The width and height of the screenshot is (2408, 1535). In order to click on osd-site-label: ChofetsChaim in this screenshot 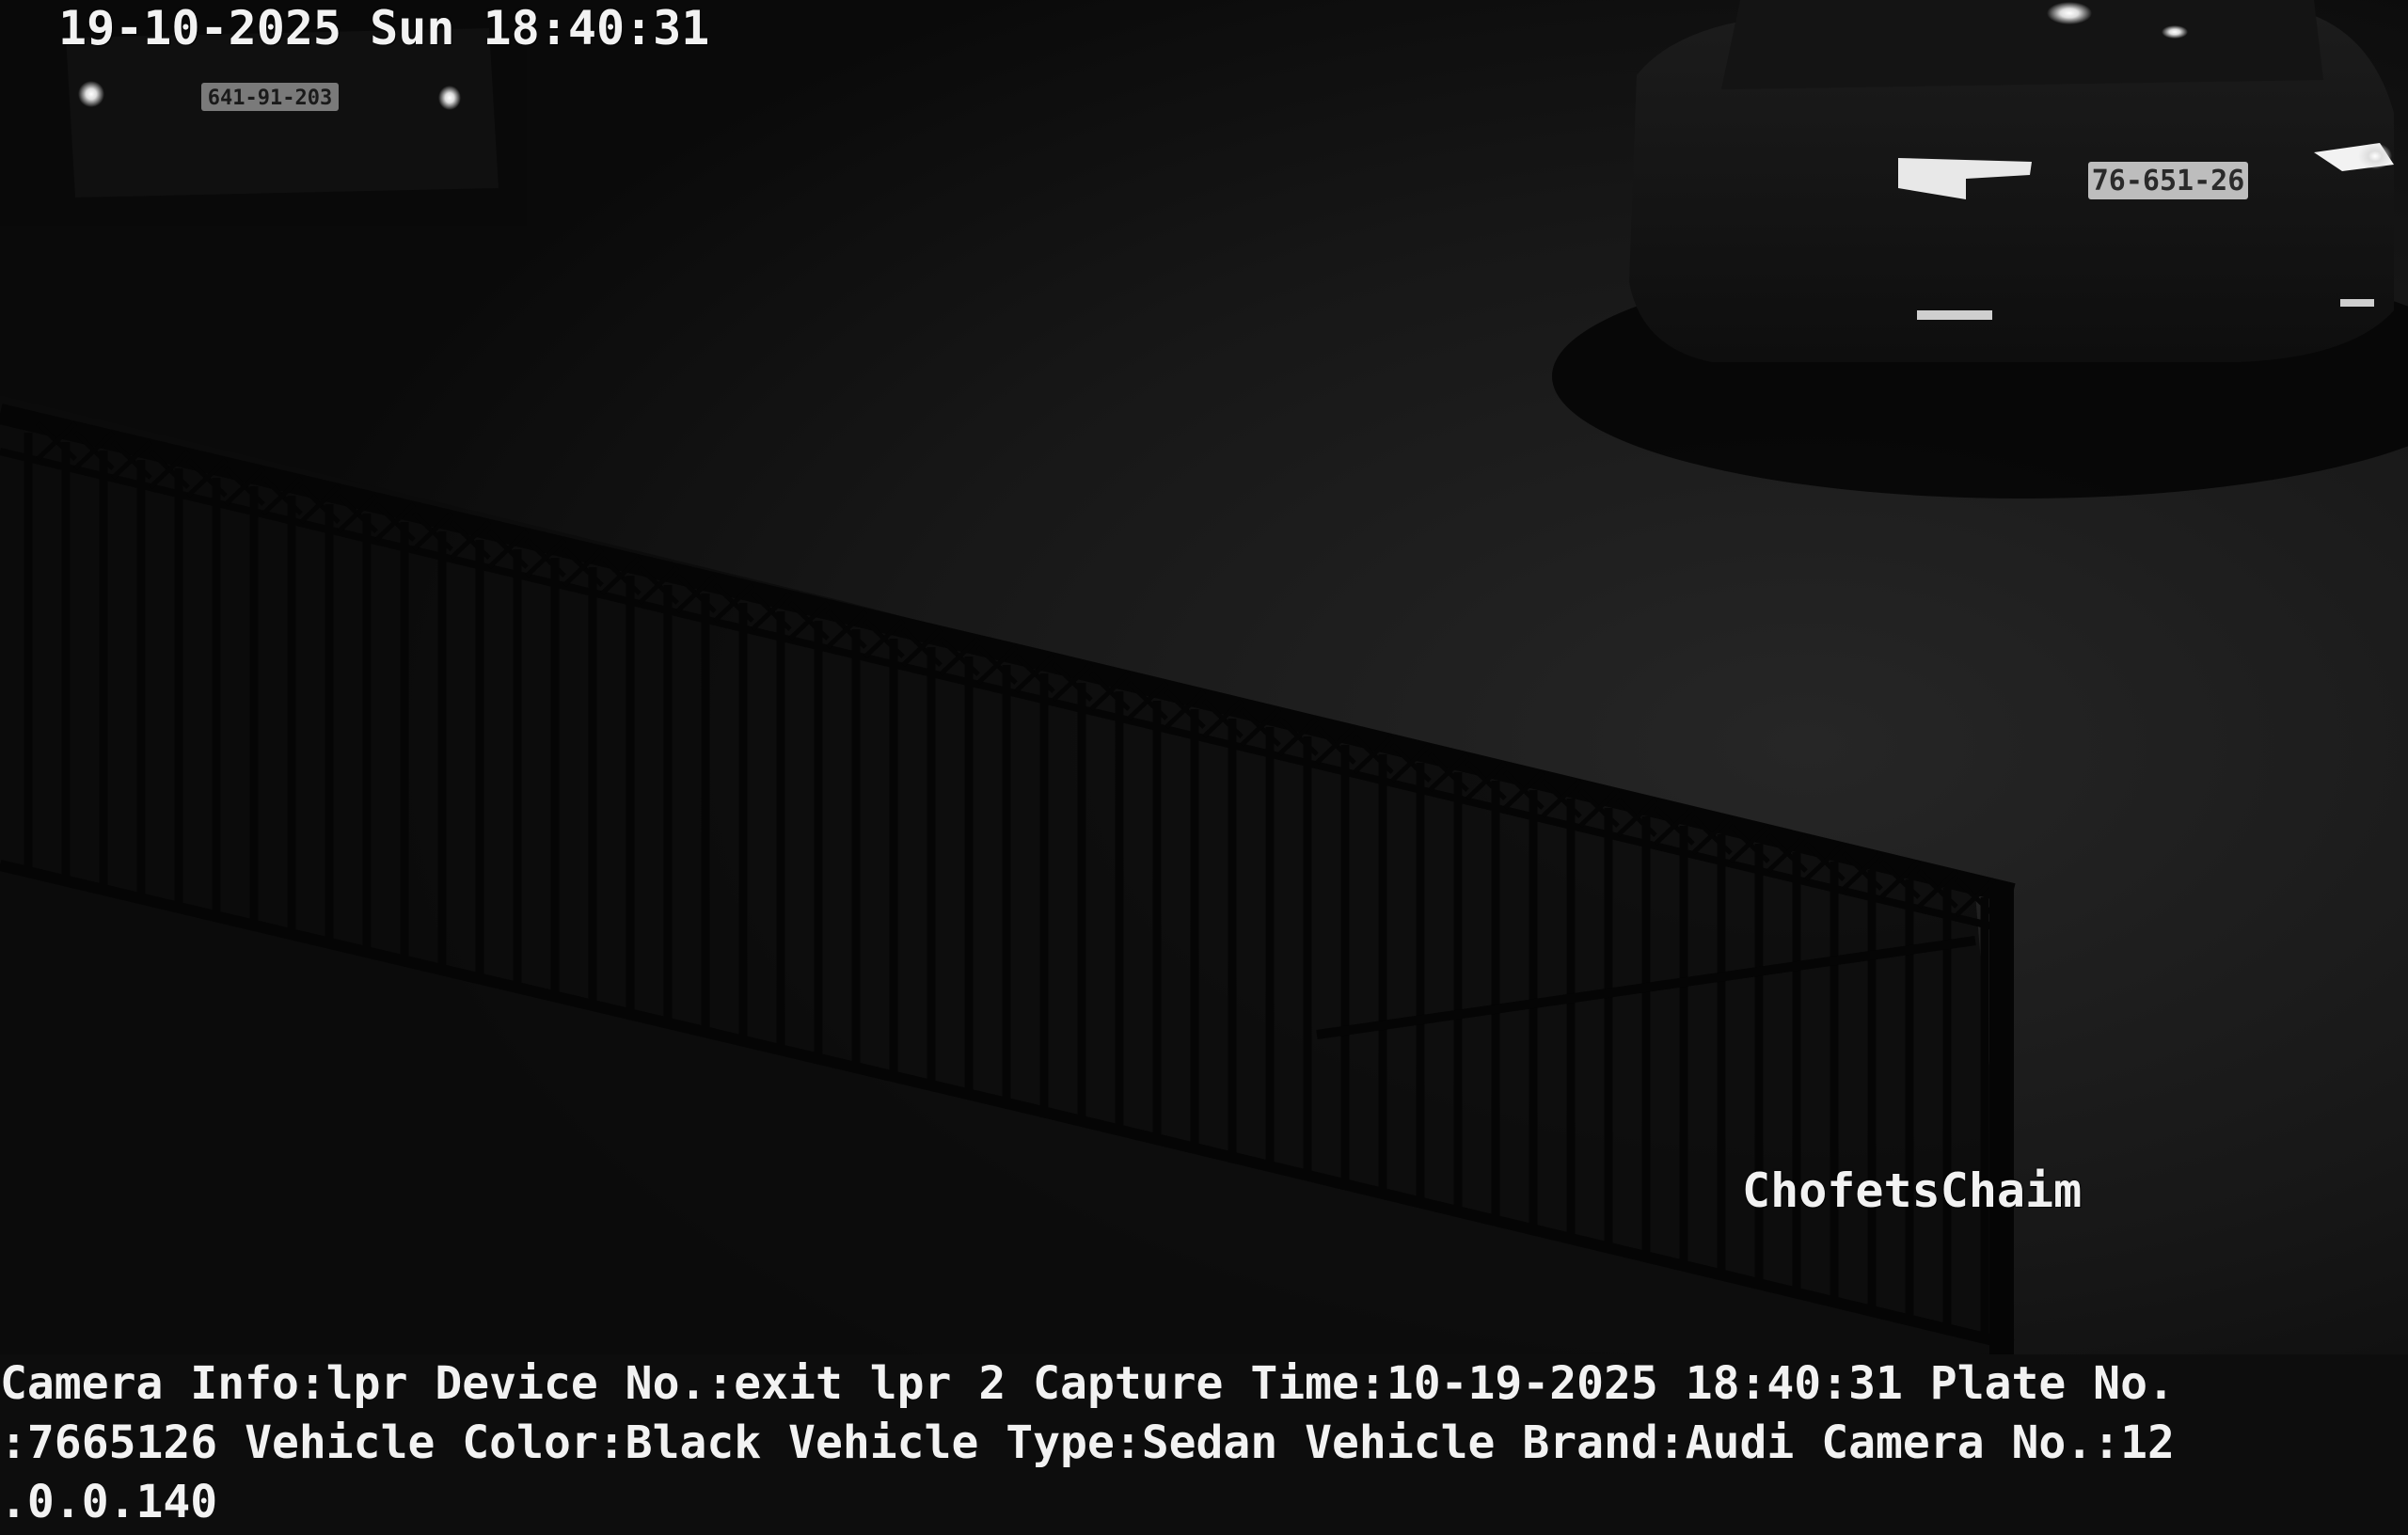, I will do `click(1913, 1190)`.